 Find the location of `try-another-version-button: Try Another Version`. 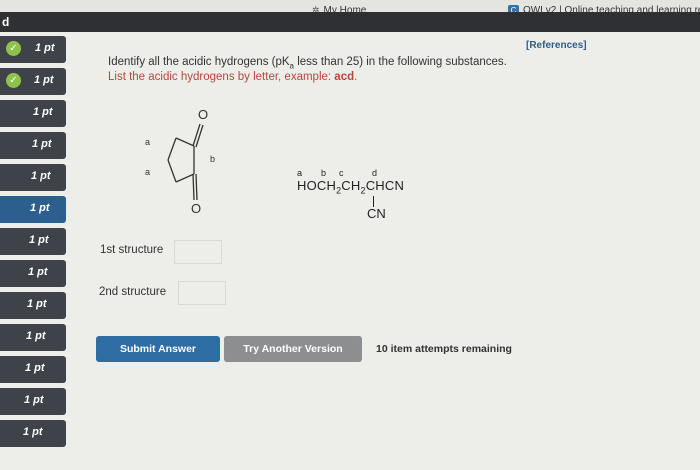

try-another-version-button: Try Another Version is located at coordinates (293, 349).